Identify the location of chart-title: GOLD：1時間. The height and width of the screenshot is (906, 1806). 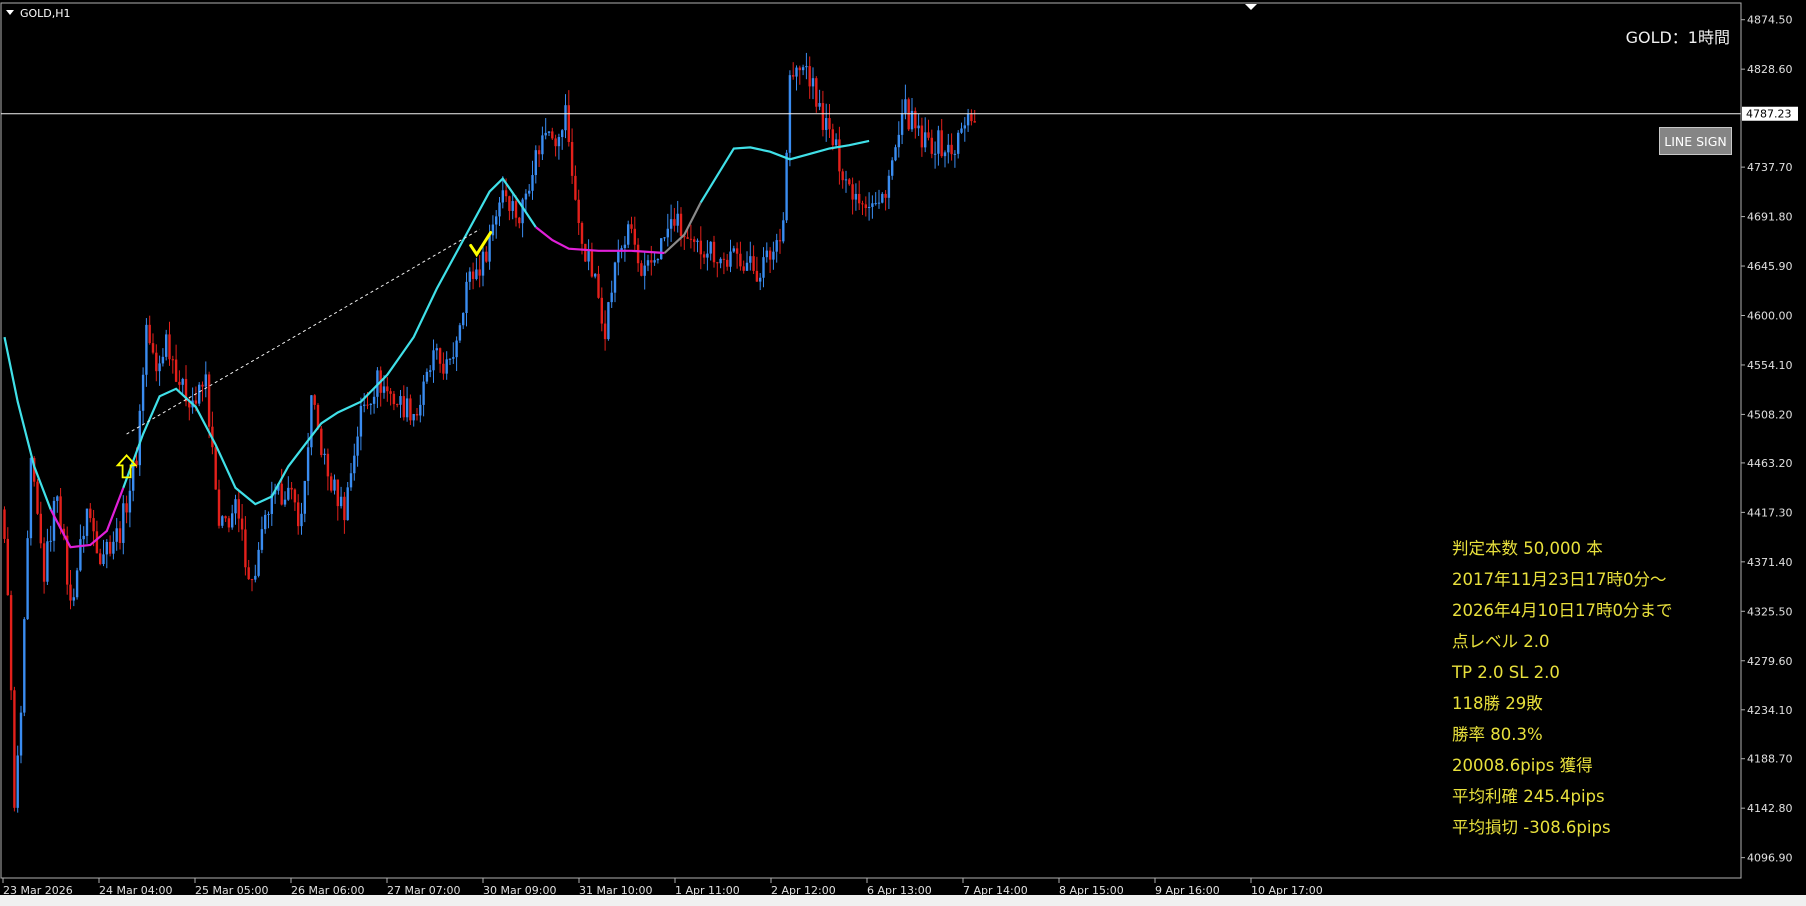
(1677, 37).